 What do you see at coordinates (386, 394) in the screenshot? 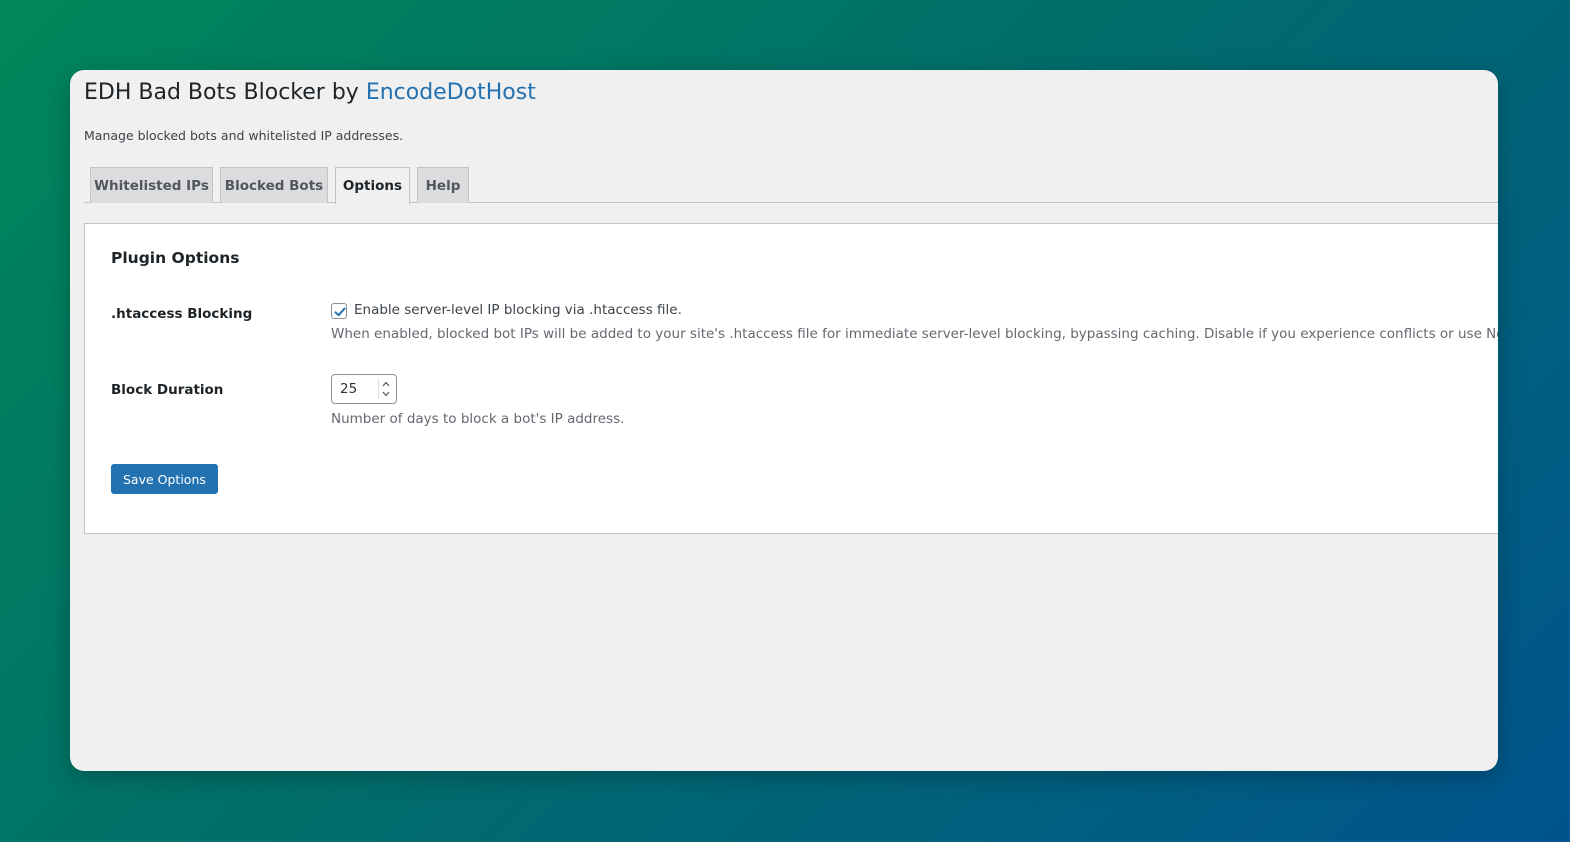
I see `chevron-down-icon` at bounding box center [386, 394].